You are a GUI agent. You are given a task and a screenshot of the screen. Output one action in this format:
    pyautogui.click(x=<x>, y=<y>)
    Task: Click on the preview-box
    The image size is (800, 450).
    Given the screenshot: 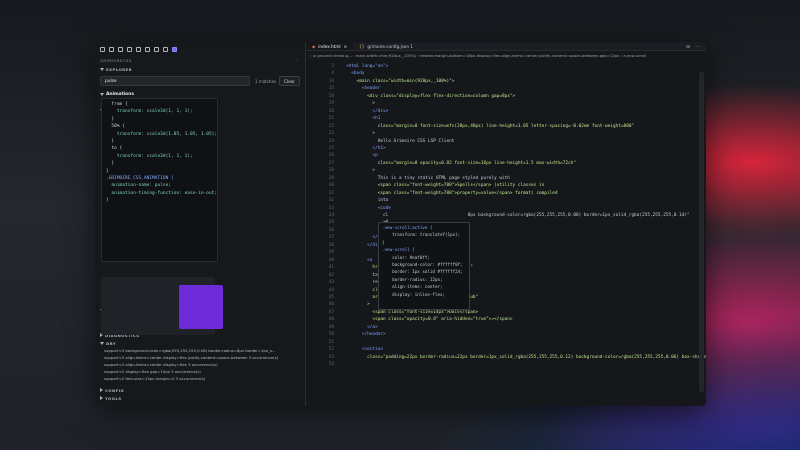 What is the action you would take?
    pyautogui.click(x=201, y=307)
    